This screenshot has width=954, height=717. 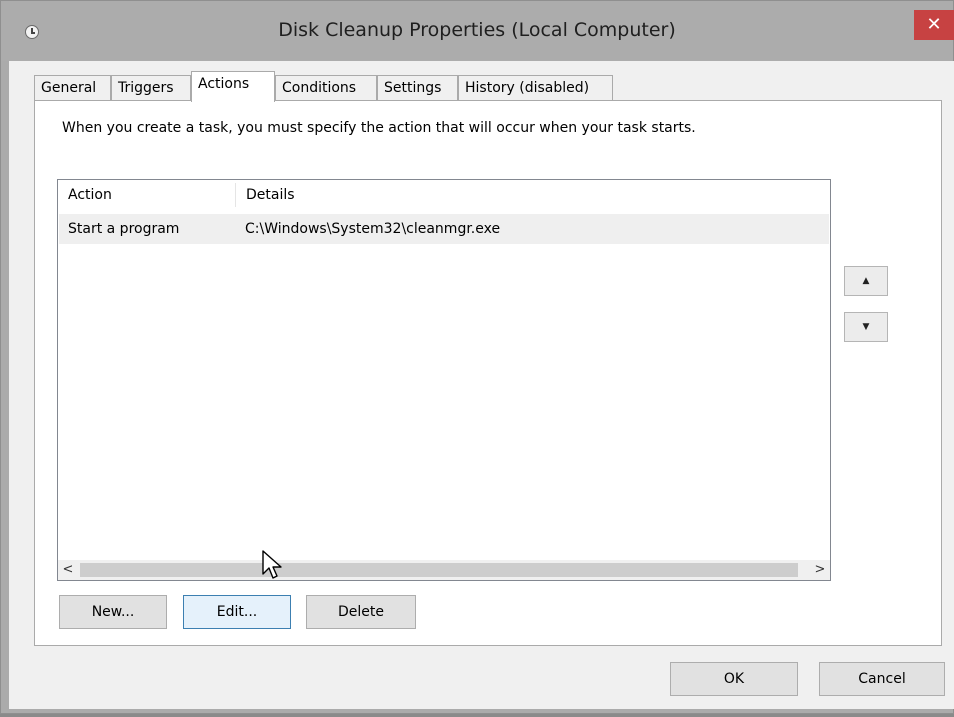 I want to click on scroll-right-button: >, so click(x=820, y=570).